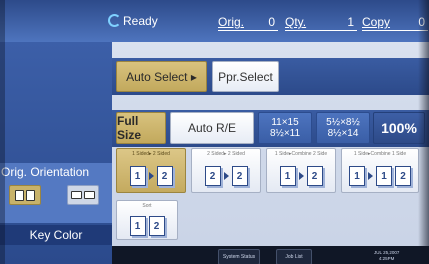 The width and height of the screenshot is (429, 264). I want to click on combine-2-side-button: 1 Side▸Combine 2 Side 1 2, so click(301, 170).